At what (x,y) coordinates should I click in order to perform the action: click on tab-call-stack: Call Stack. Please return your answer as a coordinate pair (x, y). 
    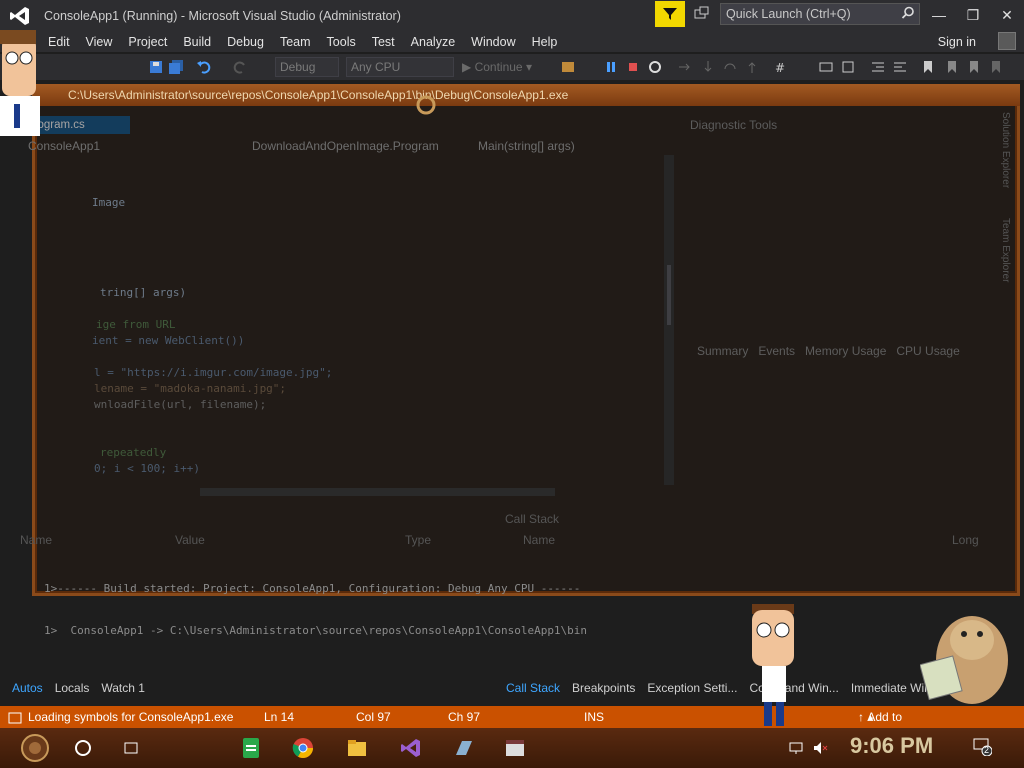
    Looking at the image, I should click on (533, 688).